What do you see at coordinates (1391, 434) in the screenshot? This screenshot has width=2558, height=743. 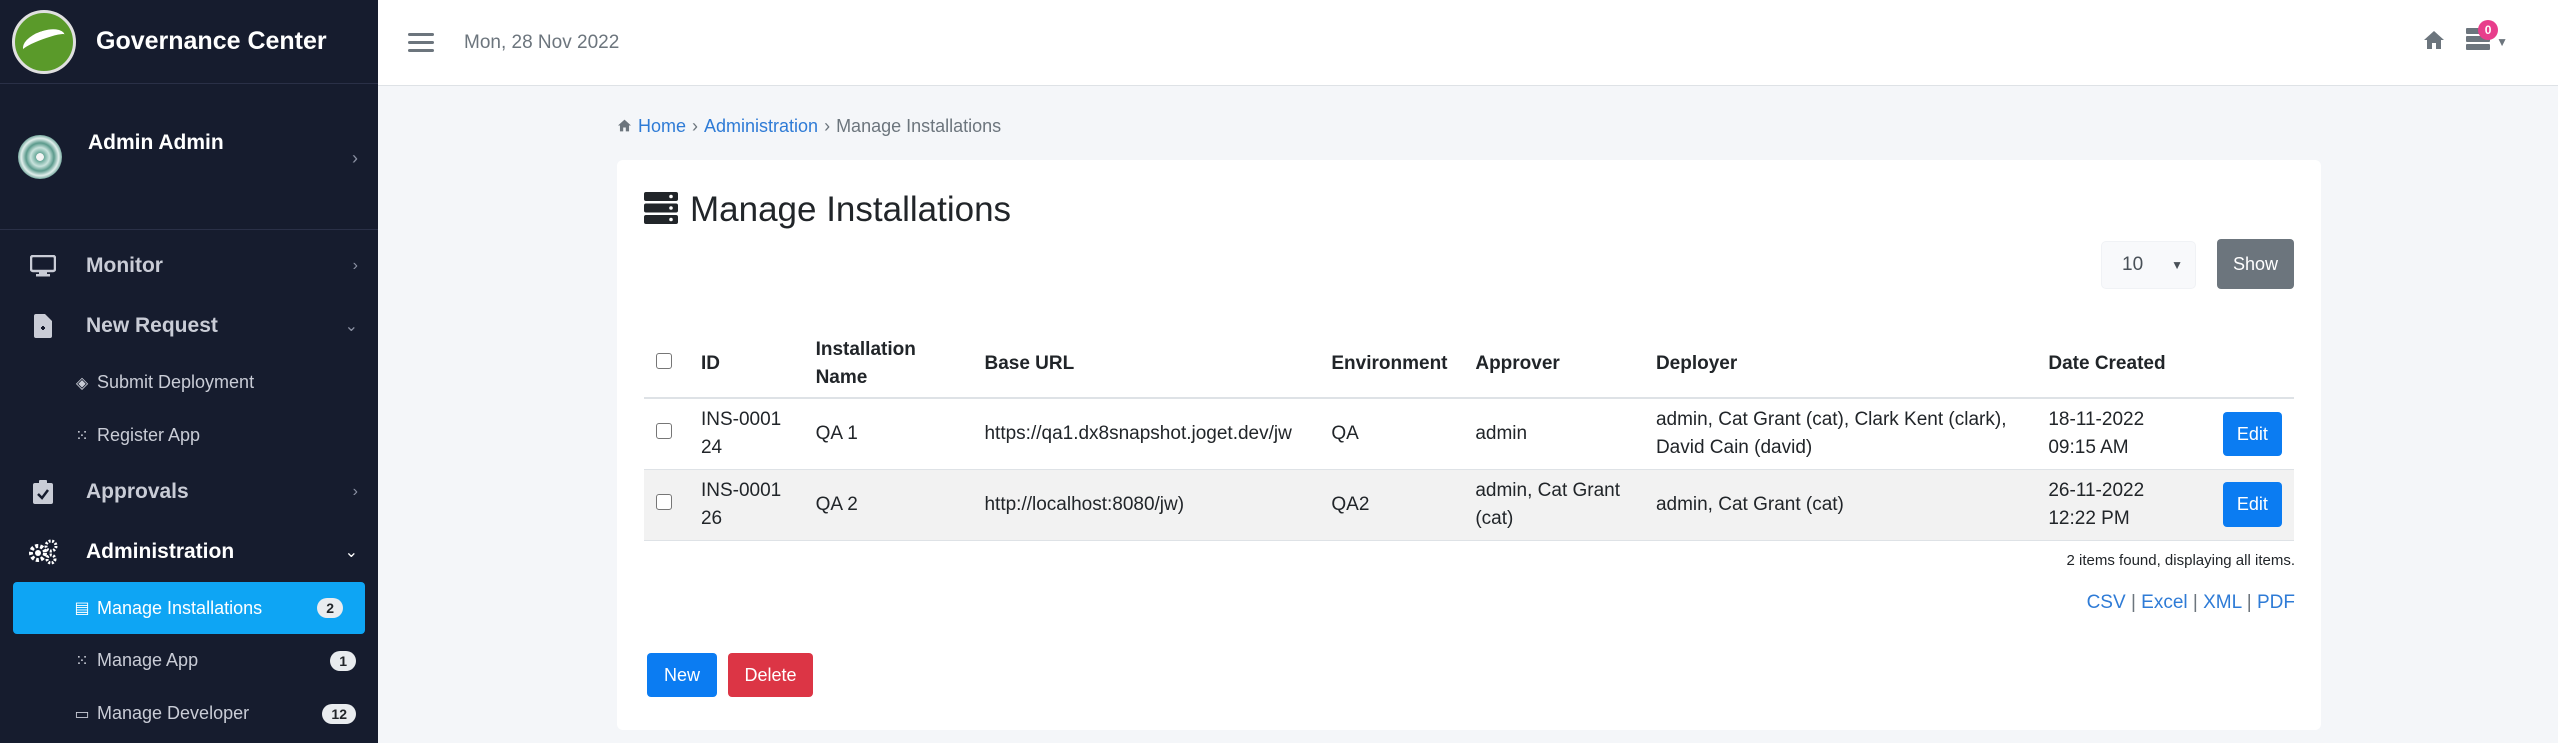 I see `cell-environment: QA` at bounding box center [1391, 434].